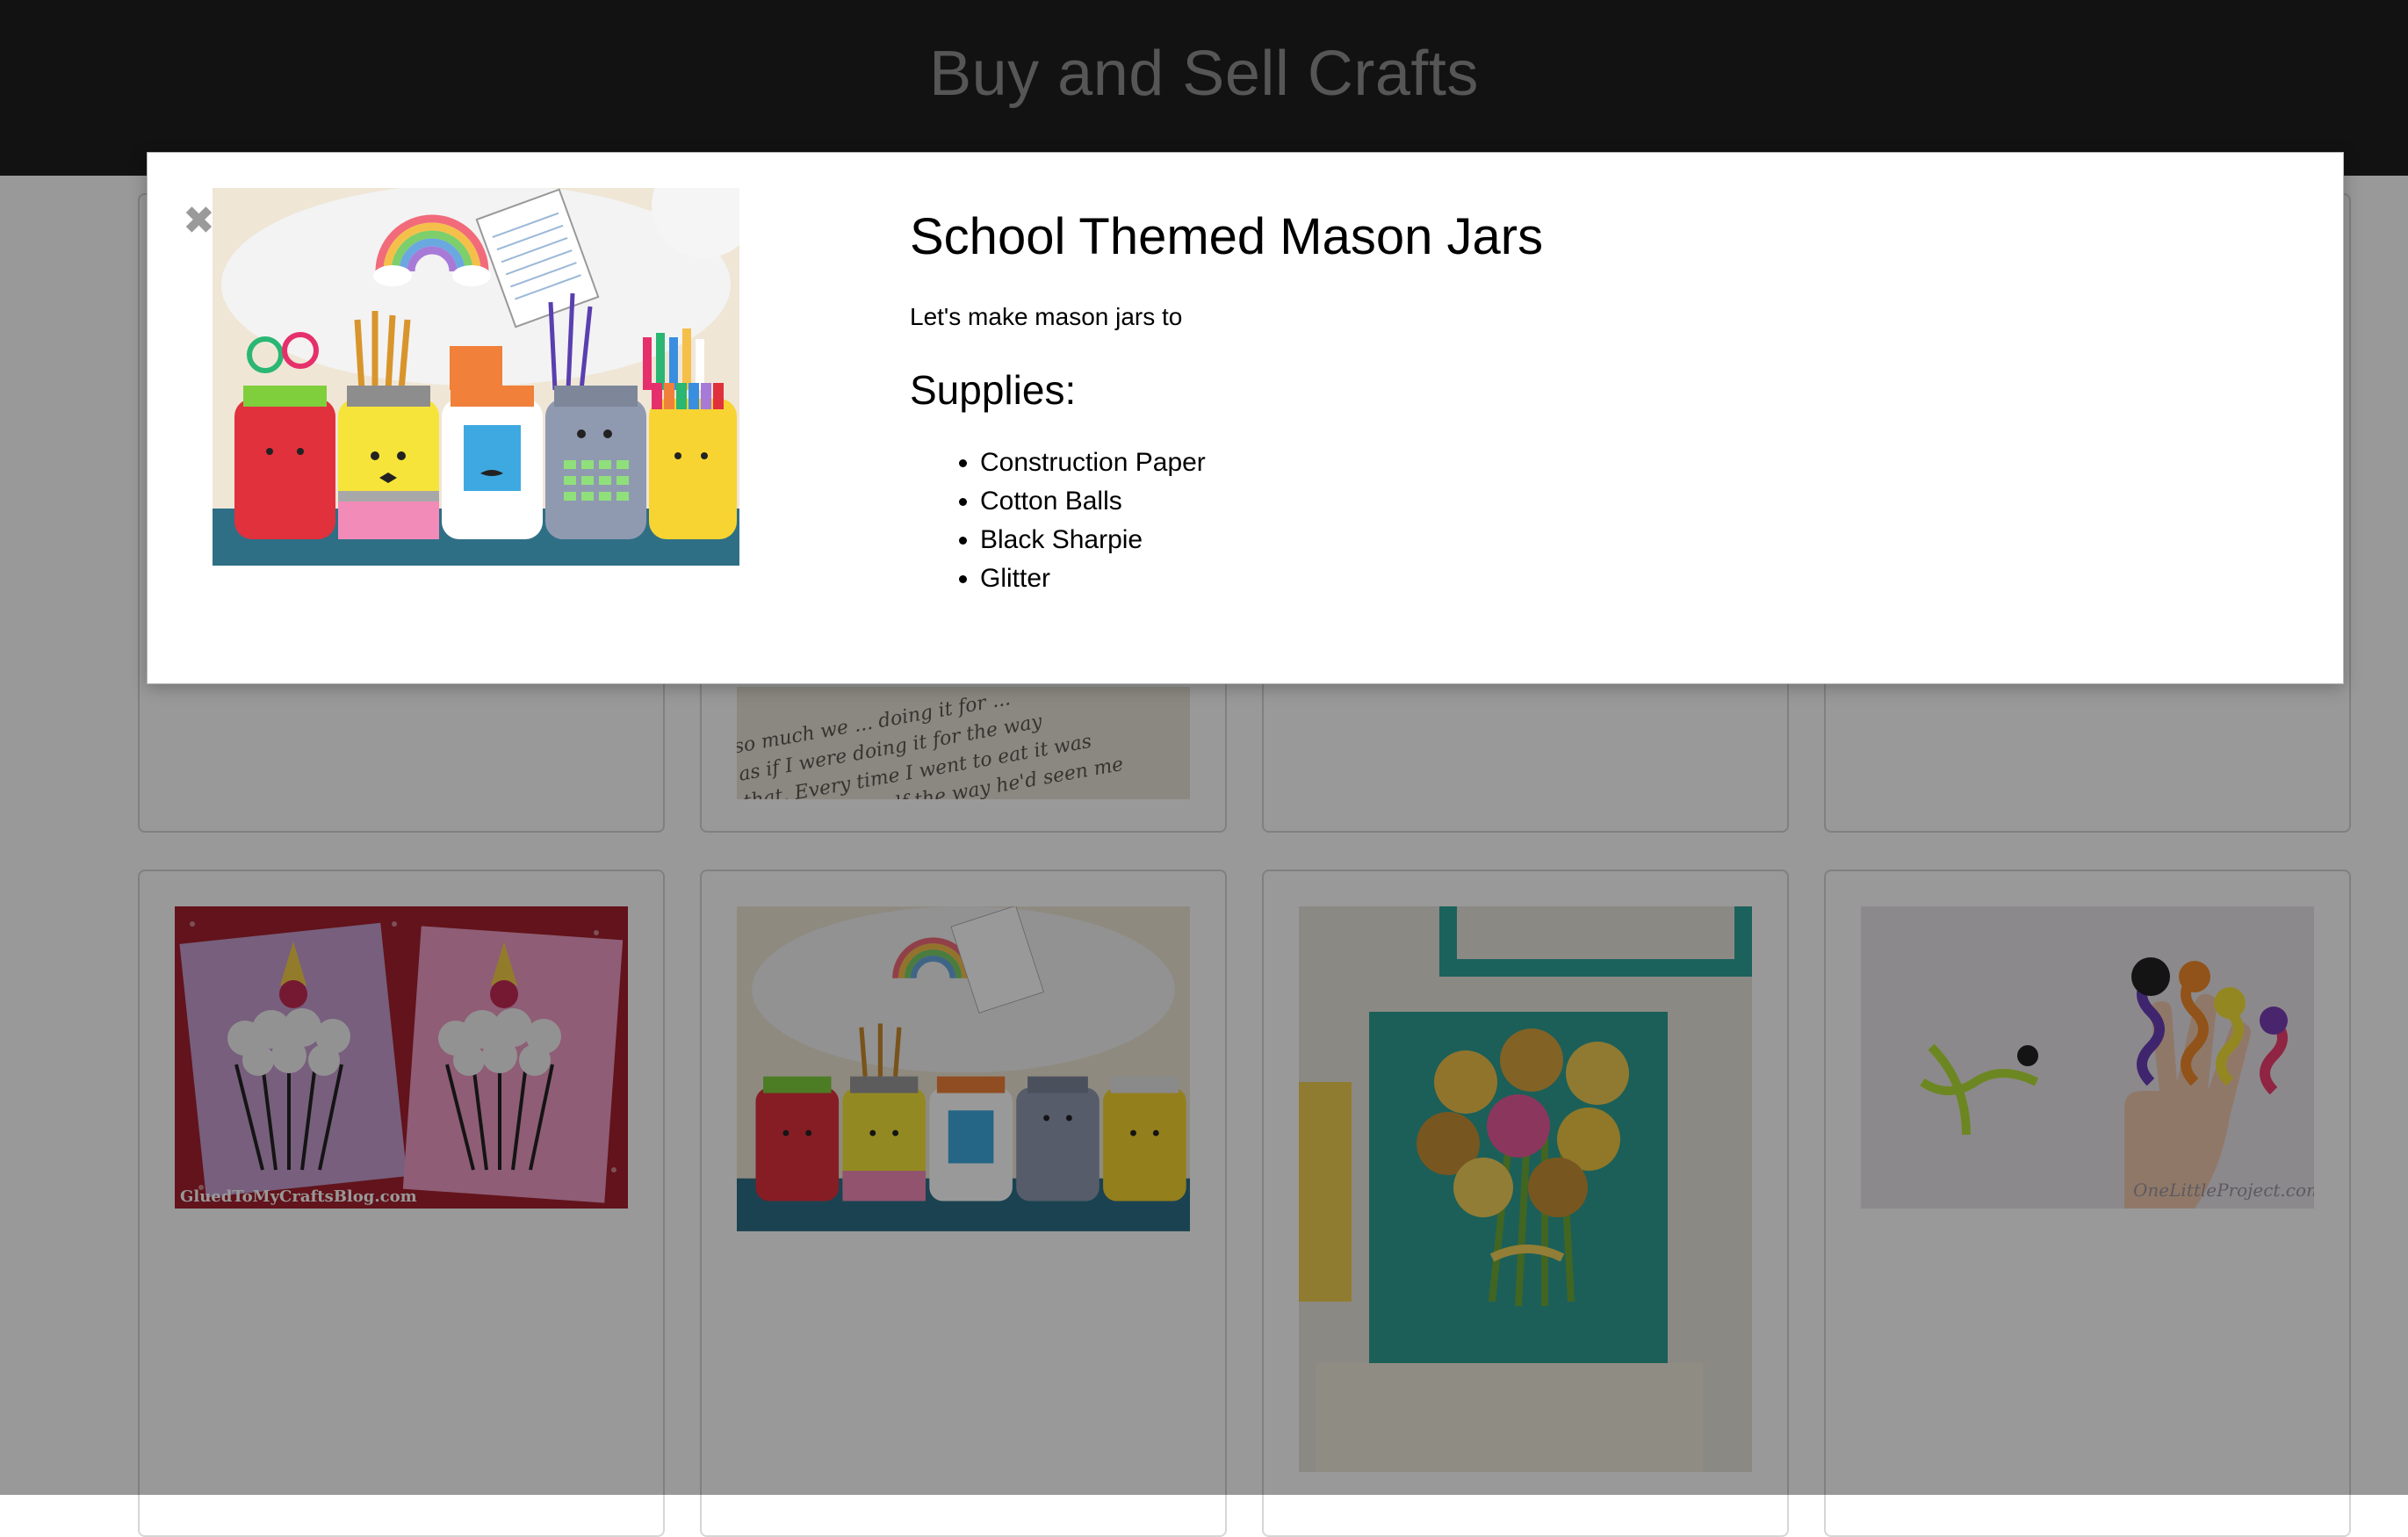 The image size is (2408, 1537). What do you see at coordinates (476, 377) in the screenshot?
I see `modal-product-image` at bounding box center [476, 377].